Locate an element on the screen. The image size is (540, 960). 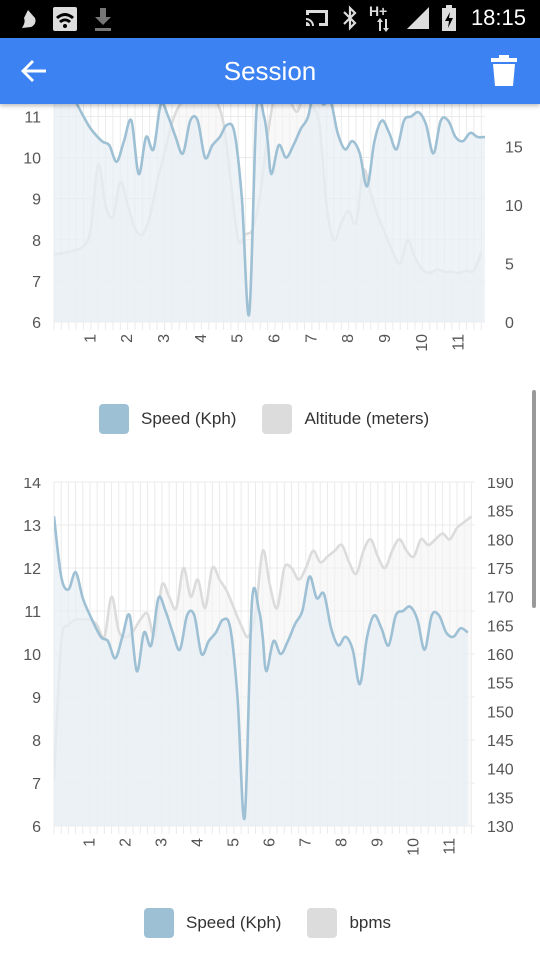
right-axis-tick-label: 170 is located at coordinates (500, 598).